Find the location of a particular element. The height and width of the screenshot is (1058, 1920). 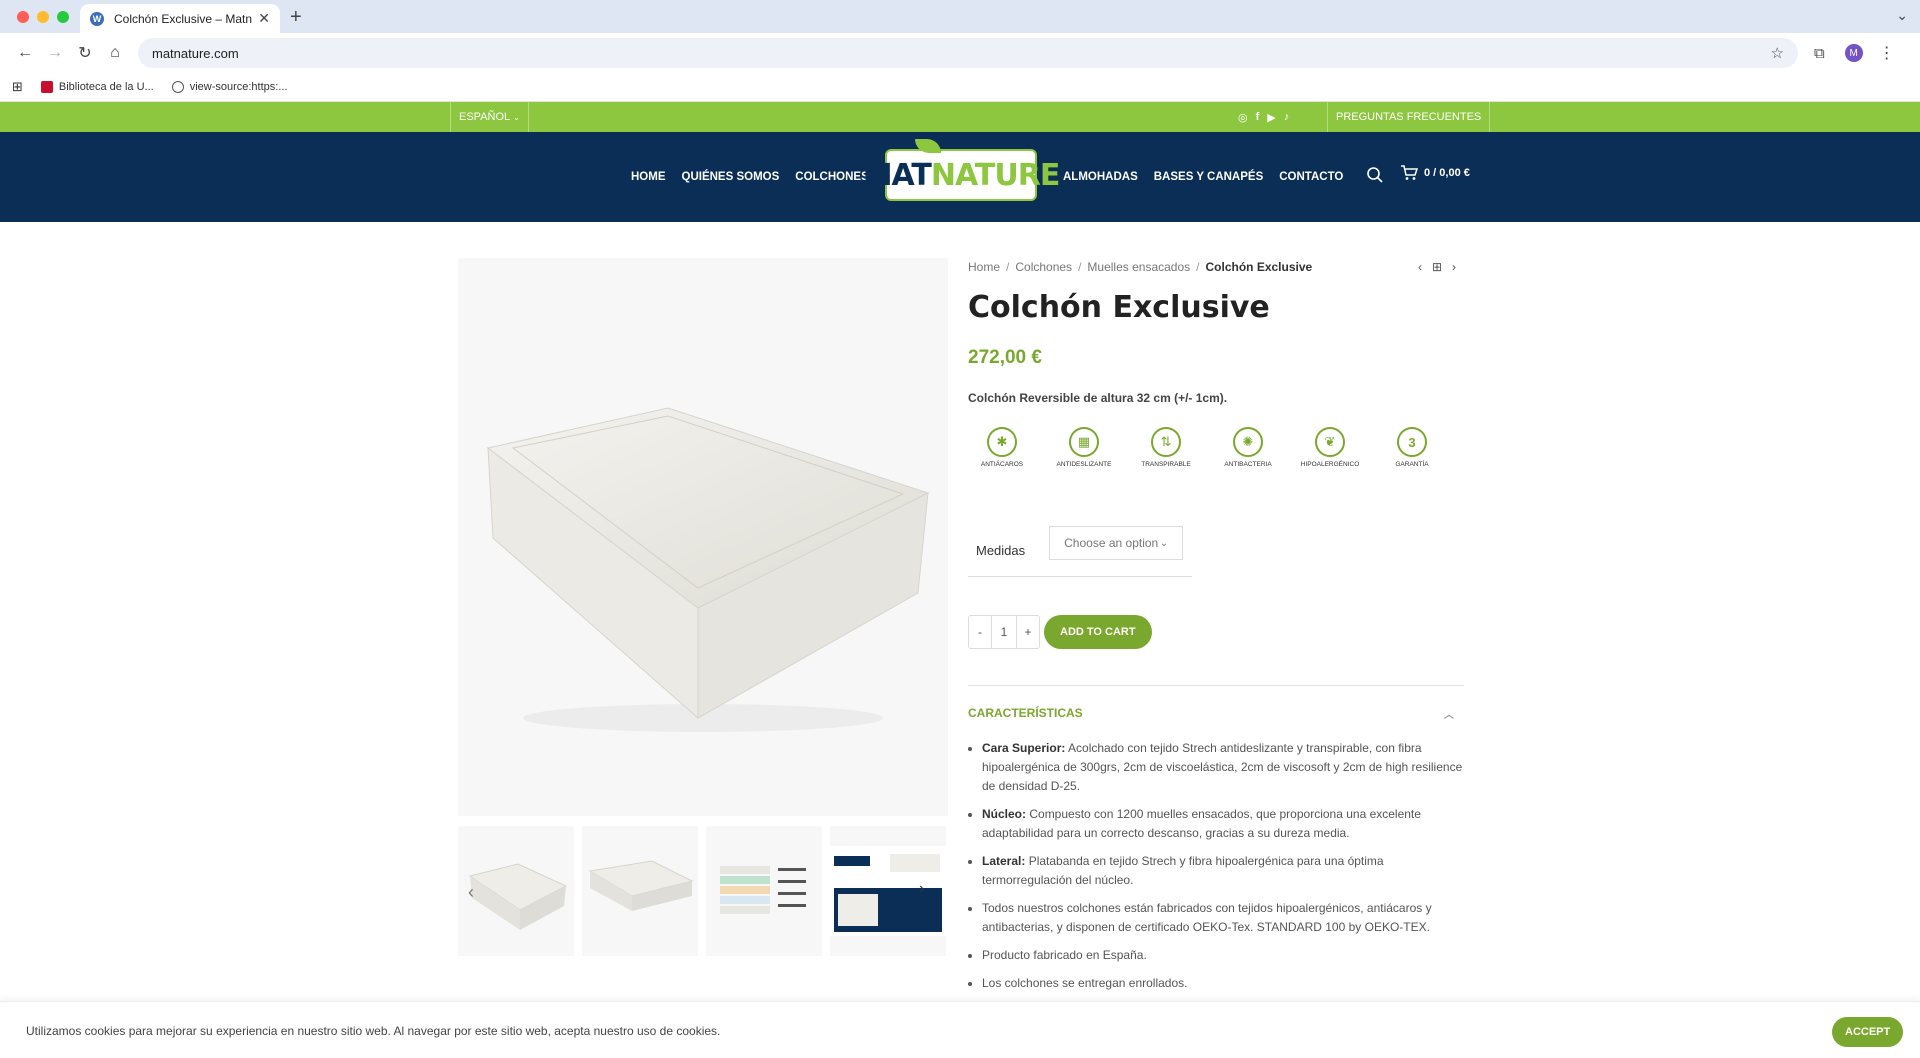

mattress-thumb-image is located at coordinates (641, 885).